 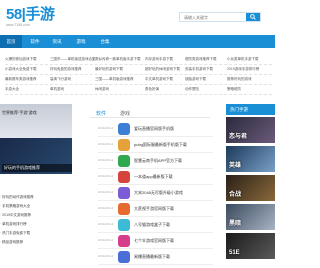 I want to click on tile-label: 合战, so click(x=235, y=195).